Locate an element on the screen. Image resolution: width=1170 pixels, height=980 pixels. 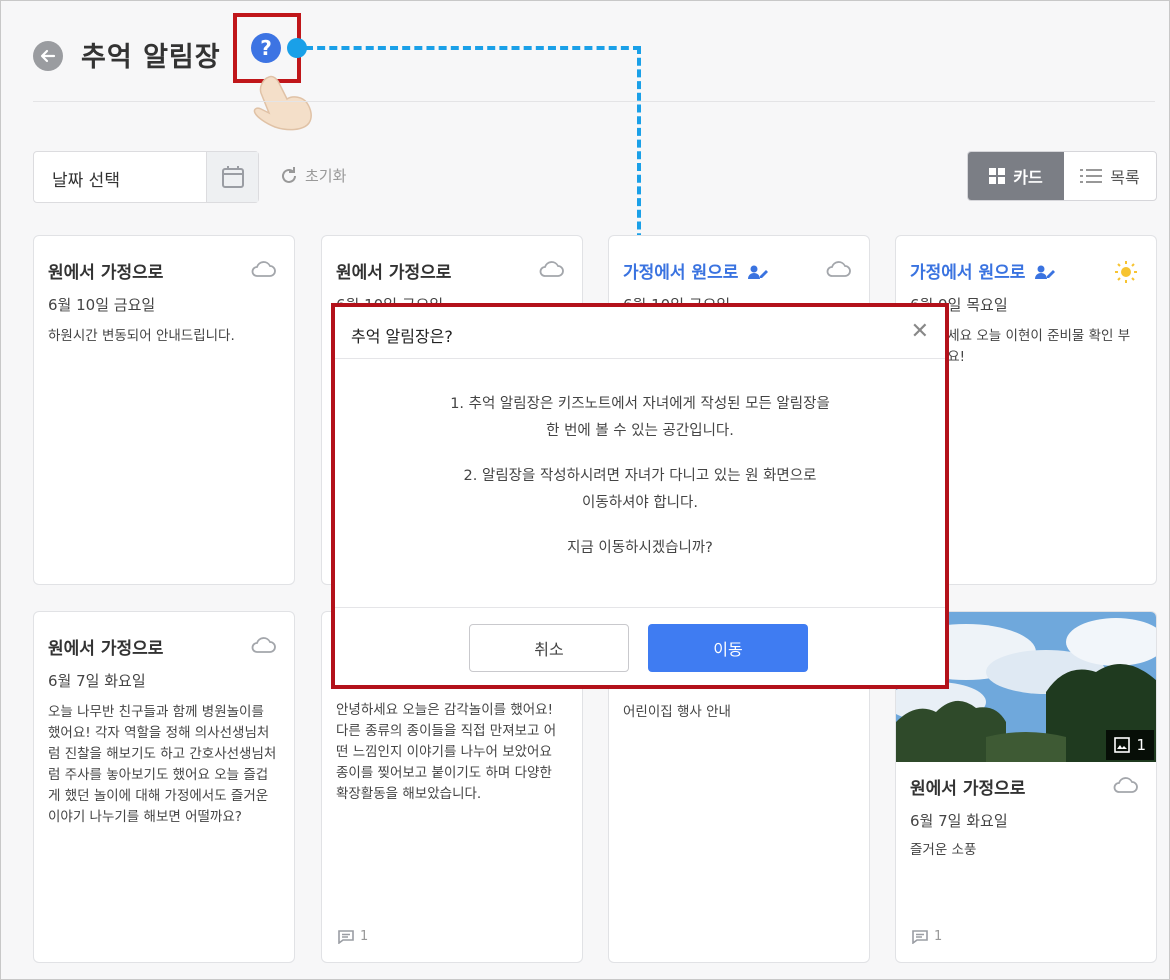
hand-pointer-icon is located at coordinates (282, 103).